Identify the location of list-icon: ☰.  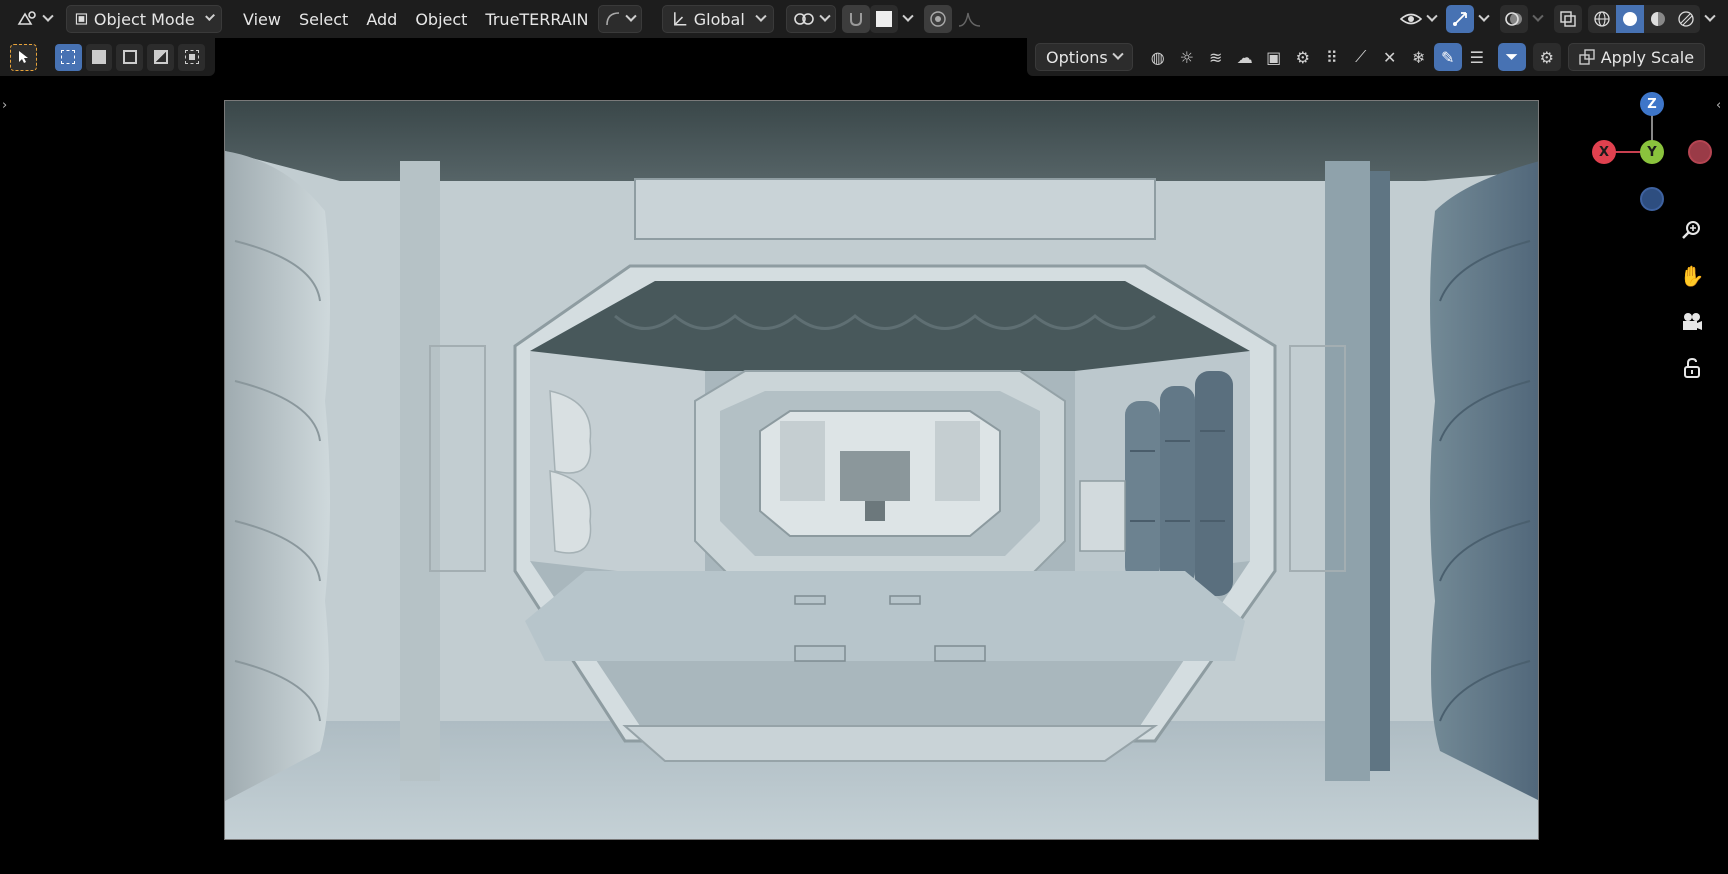
(1477, 57).